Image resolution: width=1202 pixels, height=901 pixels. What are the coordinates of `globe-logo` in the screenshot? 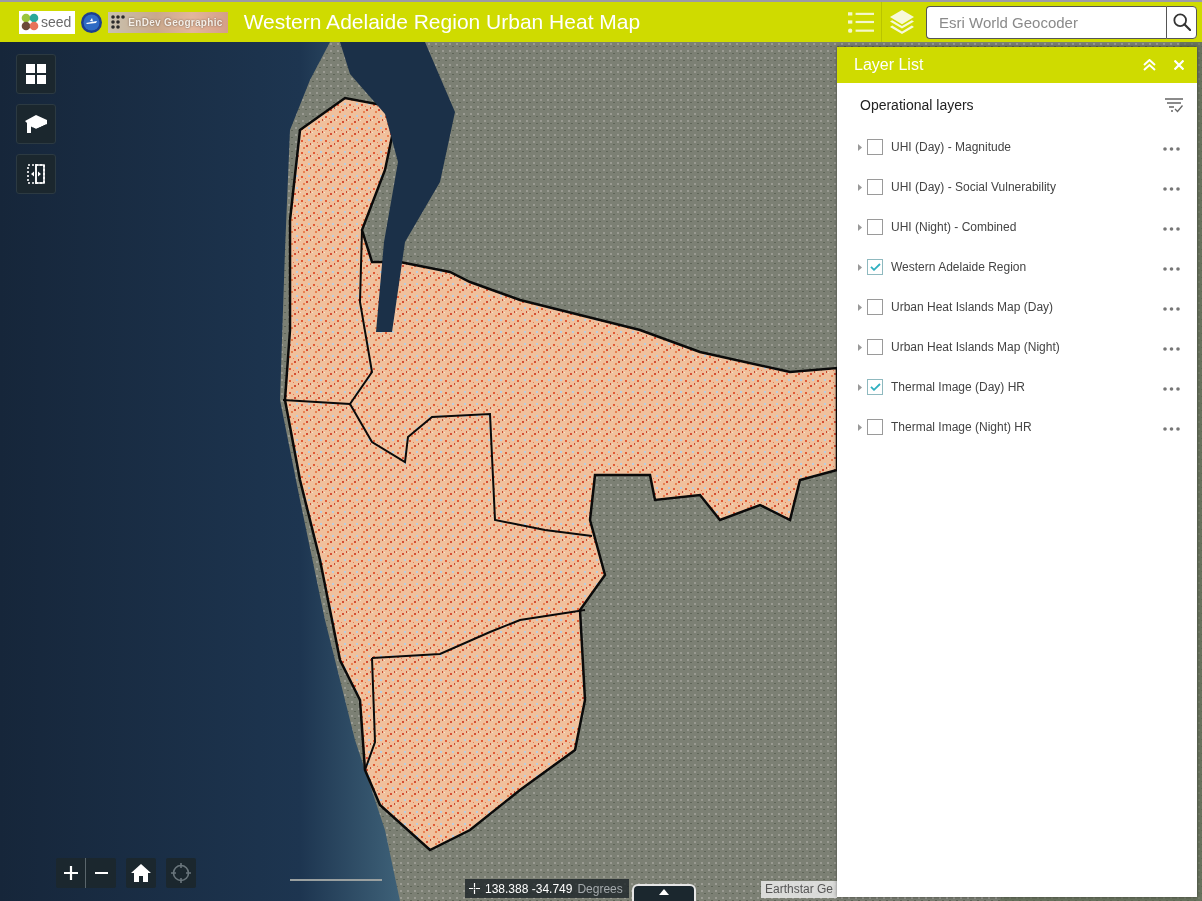 It's located at (92, 22).